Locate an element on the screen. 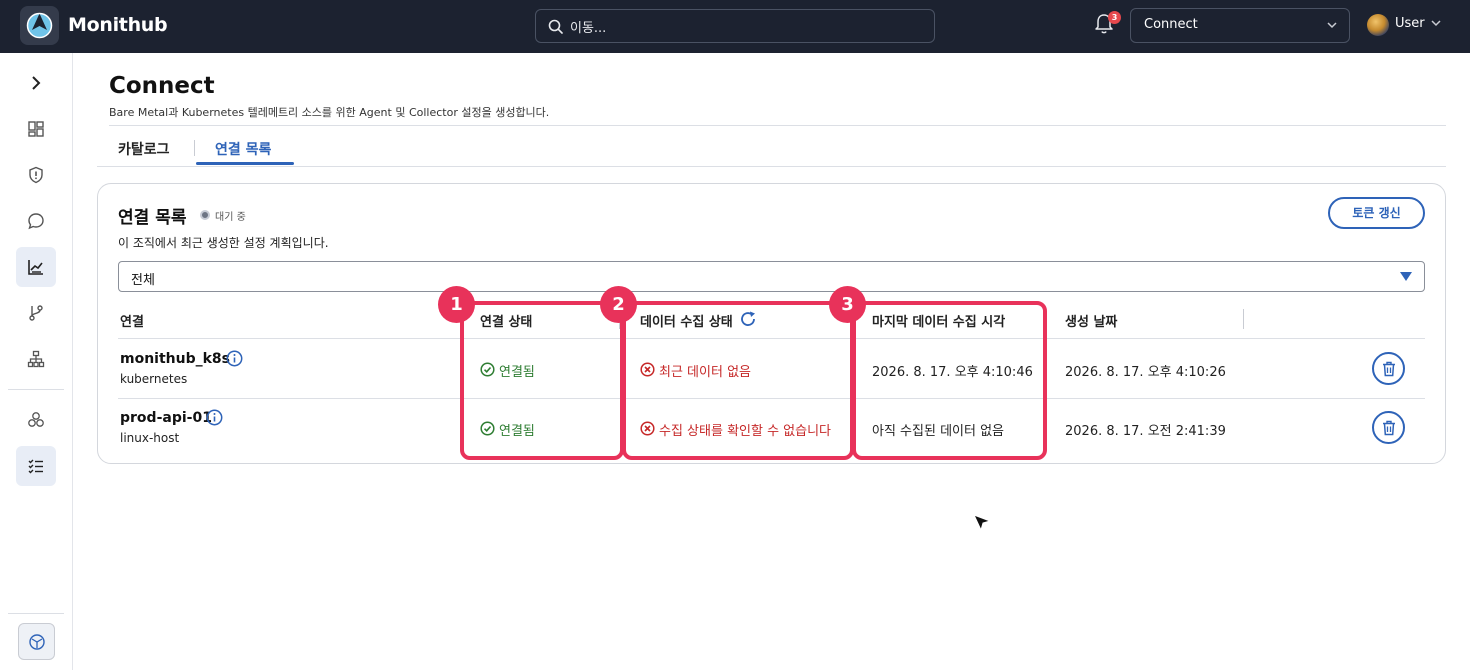 The height and width of the screenshot is (670, 1470). column-header-connection: 연결 is located at coordinates (132, 320).